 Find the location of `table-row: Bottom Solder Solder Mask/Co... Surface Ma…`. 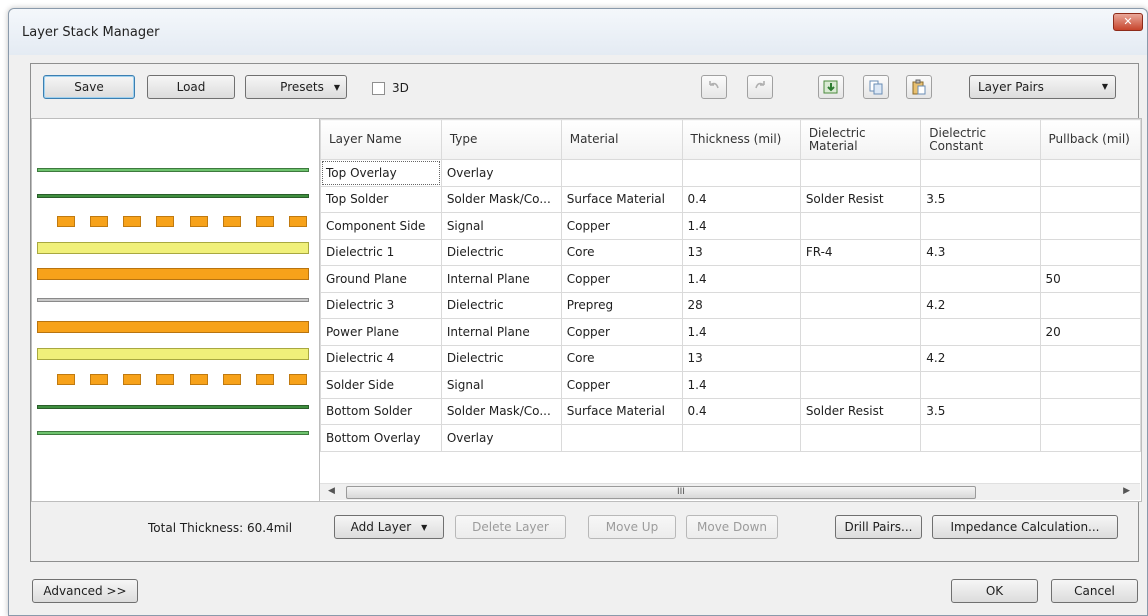

table-row: Bottom Solder Solder Mask/Co... Surface Ma… is located at coordinates (730, 411).